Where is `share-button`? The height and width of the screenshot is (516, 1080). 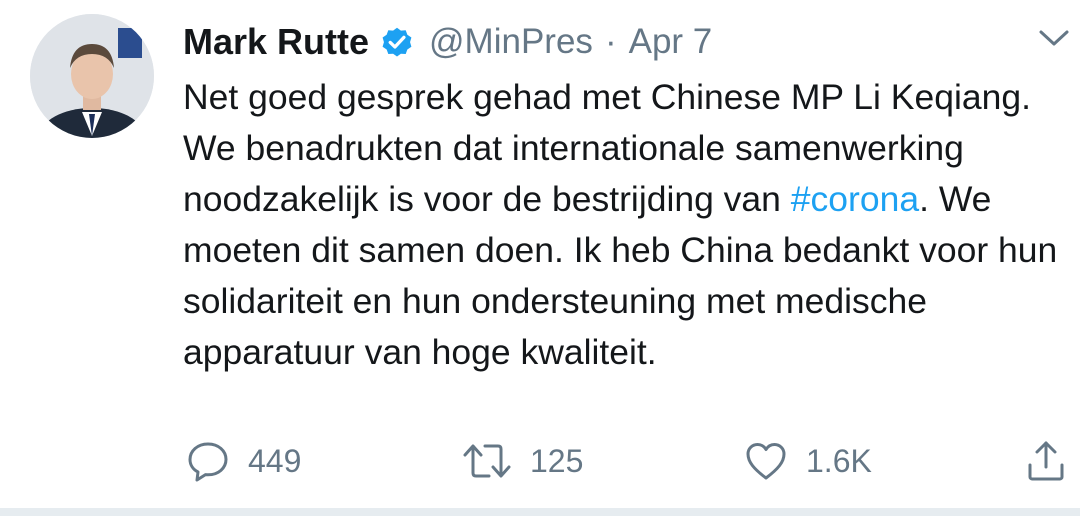 share-button is located at coordinates (1046, 461).